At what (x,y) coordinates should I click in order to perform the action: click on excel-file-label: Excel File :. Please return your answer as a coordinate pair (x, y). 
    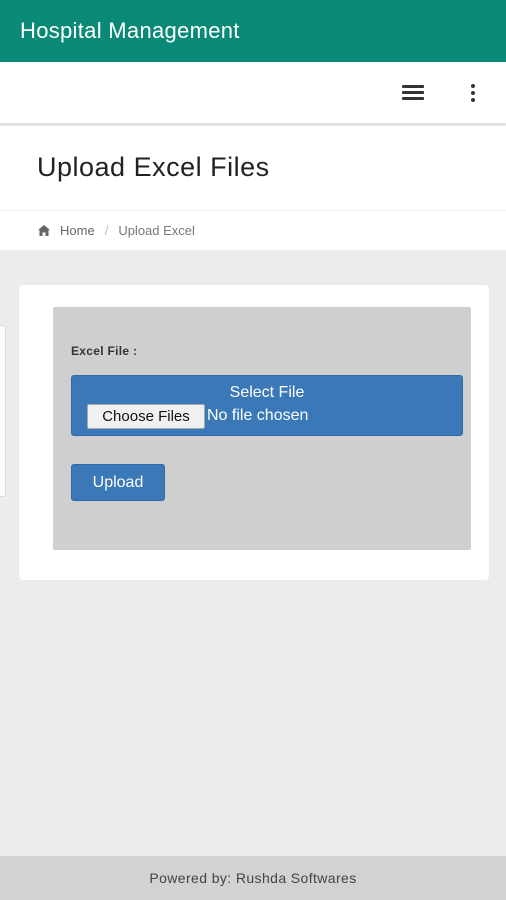
    Looking at the image, I should click on (104, 351).